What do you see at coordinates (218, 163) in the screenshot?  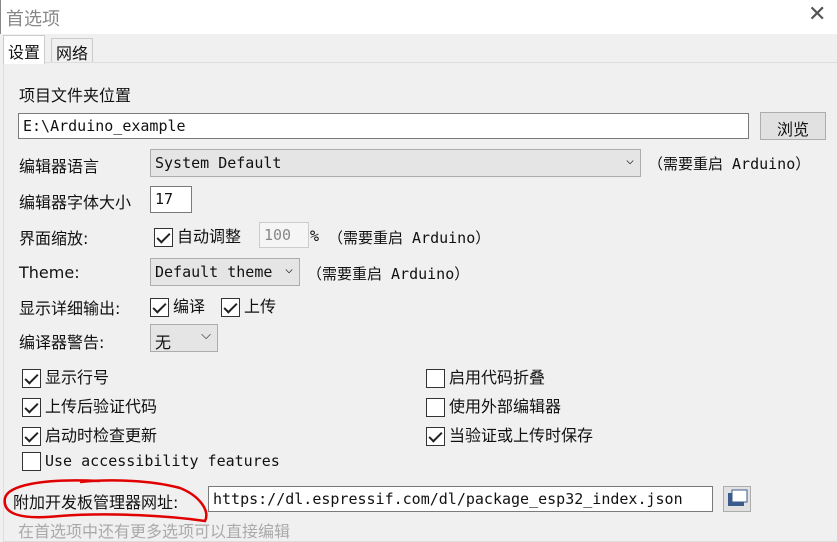 I see `language-value: System Default` at bounding box center [218, 163].